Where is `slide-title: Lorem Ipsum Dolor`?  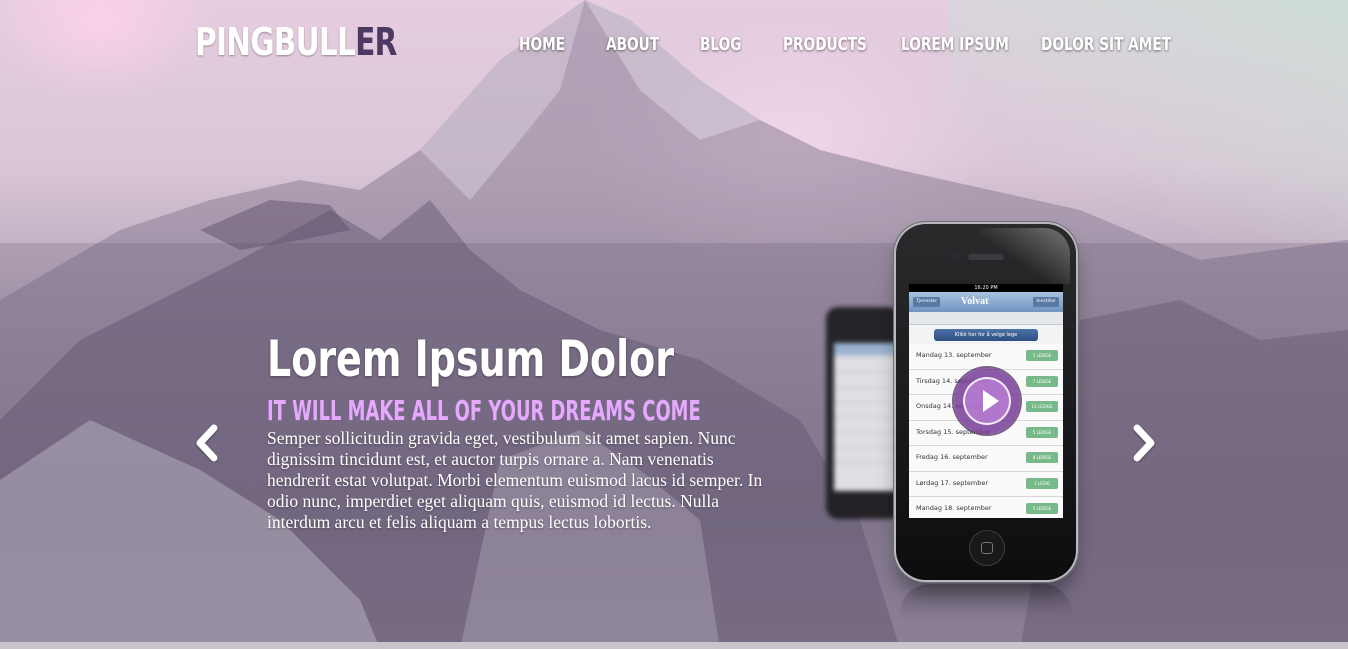 slide-title: Lorem Ipsum Dolor is located at coordinates (471, 359).